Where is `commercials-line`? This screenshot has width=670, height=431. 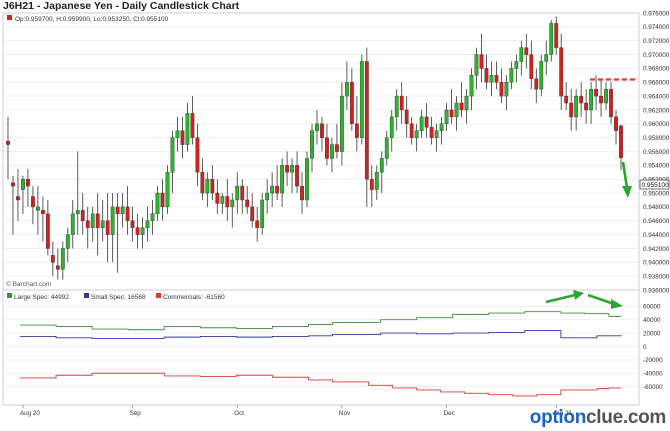
commercials-line is located at coordinates (320, 384).